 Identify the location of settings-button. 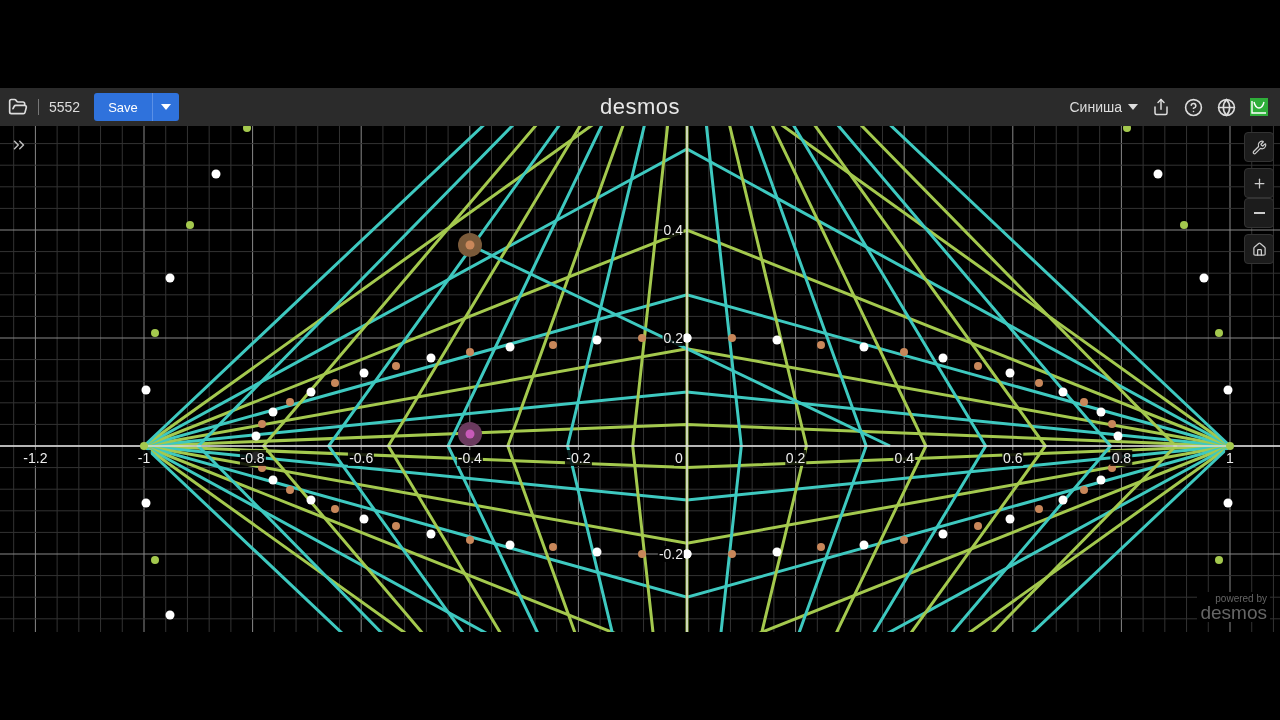
(1259, 147).